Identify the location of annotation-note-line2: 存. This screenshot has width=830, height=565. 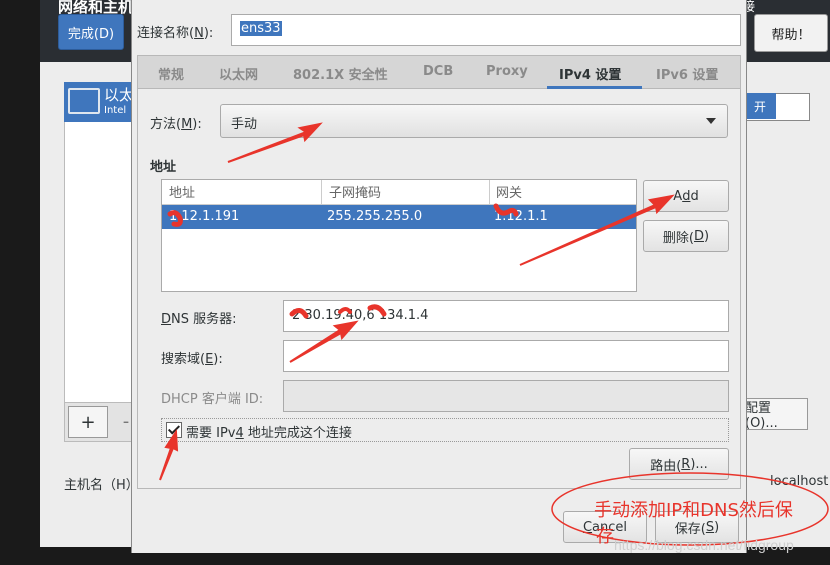
(605, 536).